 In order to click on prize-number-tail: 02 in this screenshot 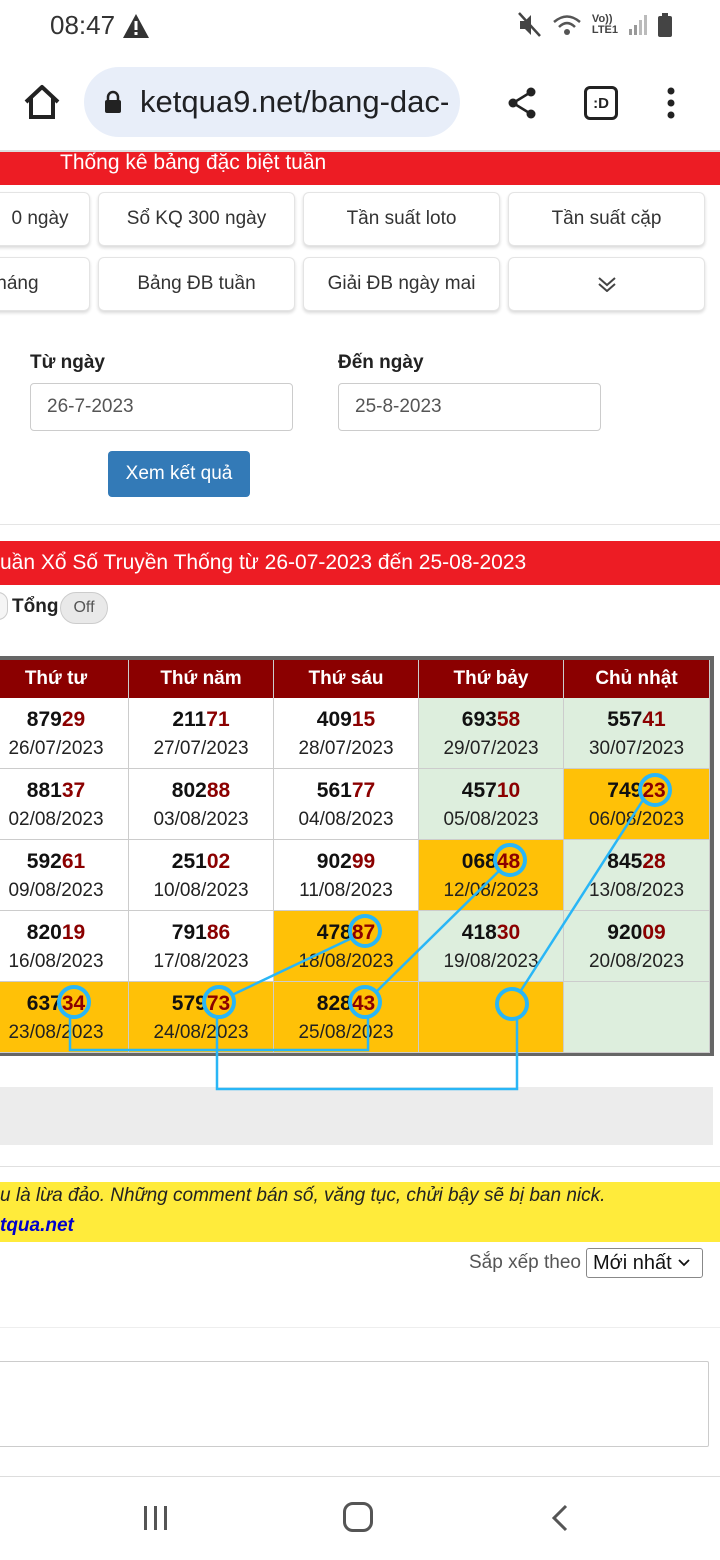, I will do `click(218, 861)`.